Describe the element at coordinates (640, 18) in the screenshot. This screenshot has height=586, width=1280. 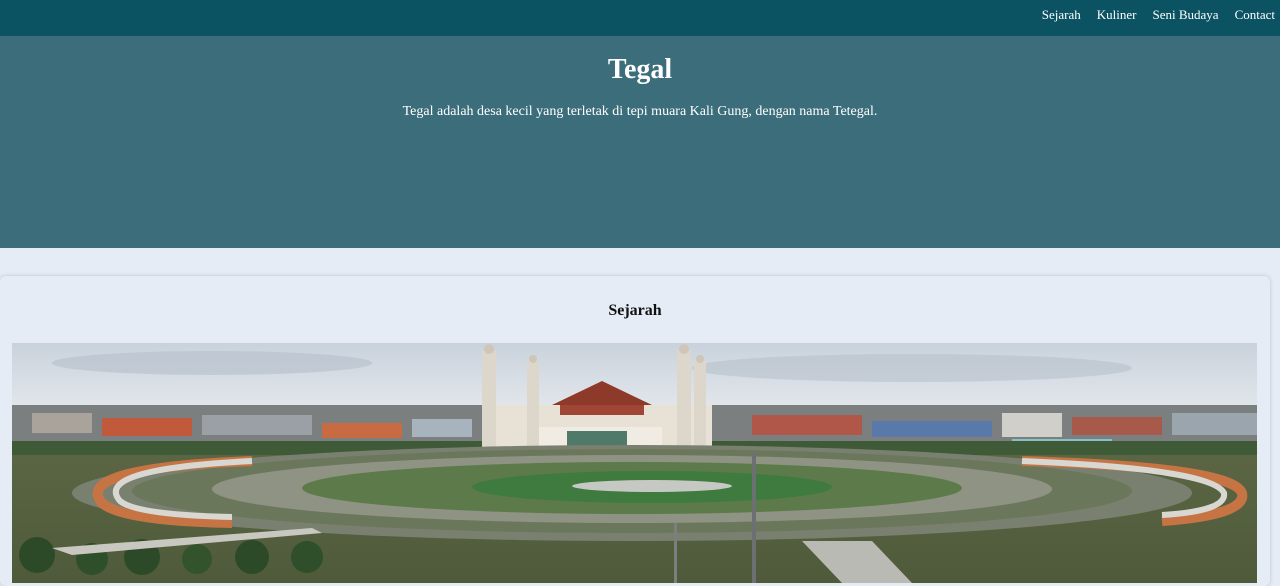
I see `top-navbar: Sejarah Kuliner Seni Budaya Contact` at that location.